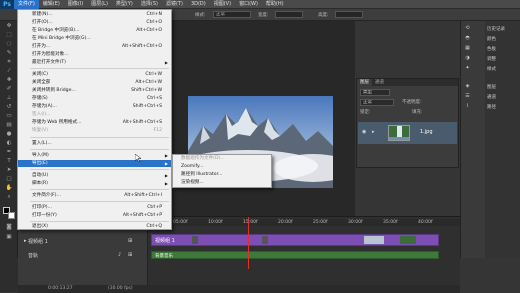  What do you see at coordinates (94, 215) in the screenshot?
I see `menu-print-one-copy: 打印一份(Y) Alt+Shift+Ctrl+P` at bounding box center [94, 215].